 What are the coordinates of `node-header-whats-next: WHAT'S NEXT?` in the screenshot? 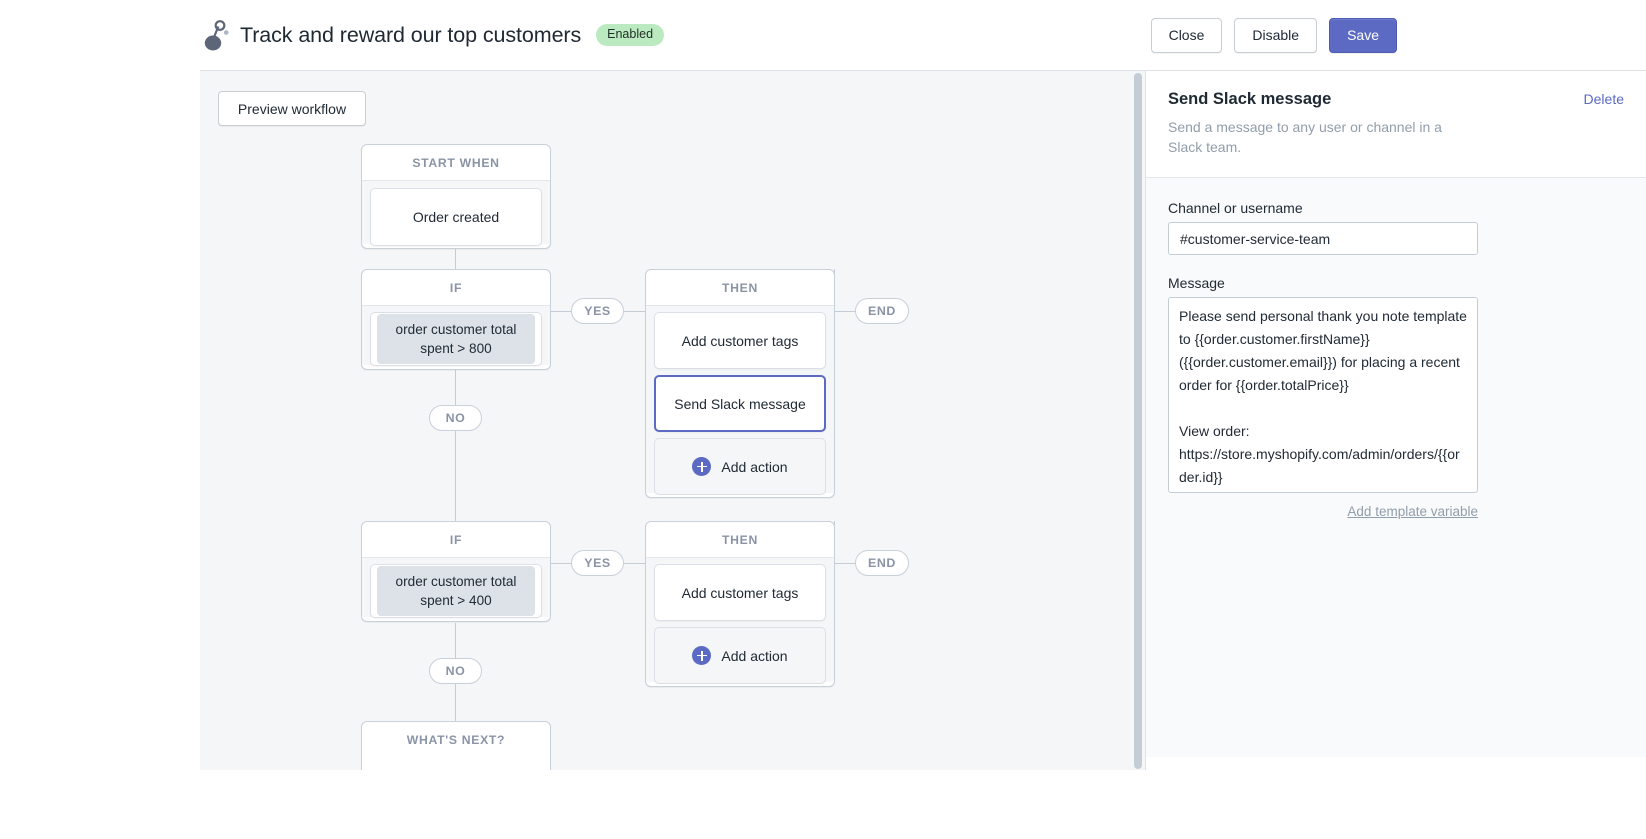 It's located at (456, 740).